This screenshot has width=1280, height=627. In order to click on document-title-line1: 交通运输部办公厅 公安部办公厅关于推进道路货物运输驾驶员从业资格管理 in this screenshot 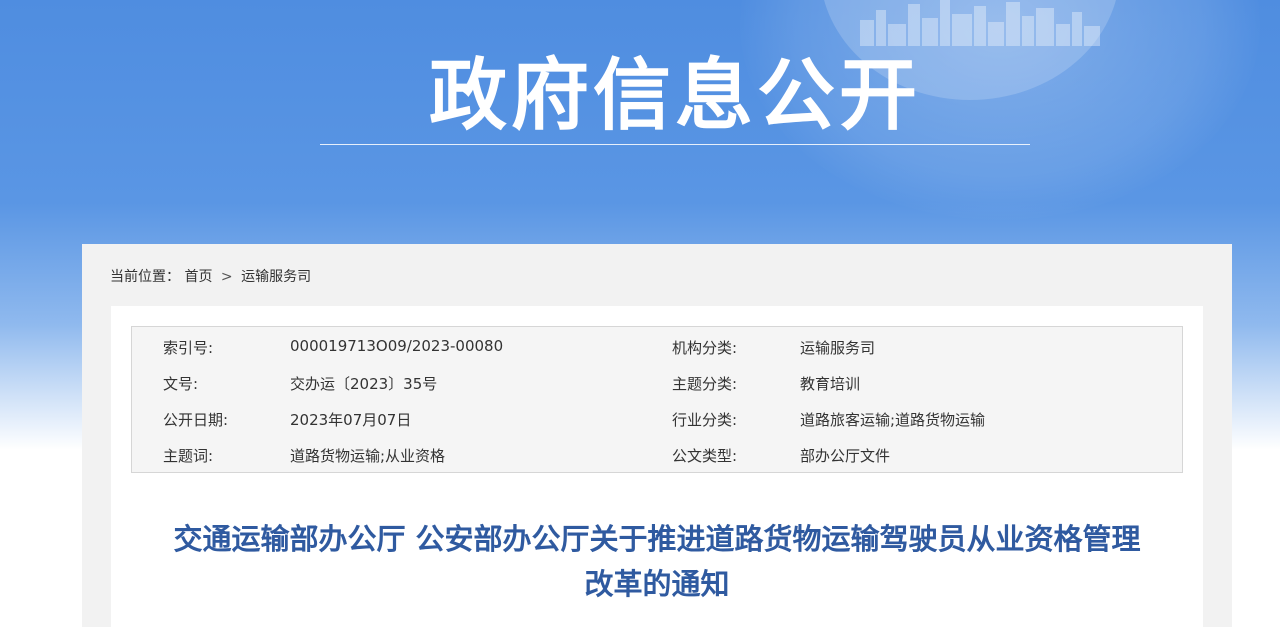, I will do `click(657, 539)`.